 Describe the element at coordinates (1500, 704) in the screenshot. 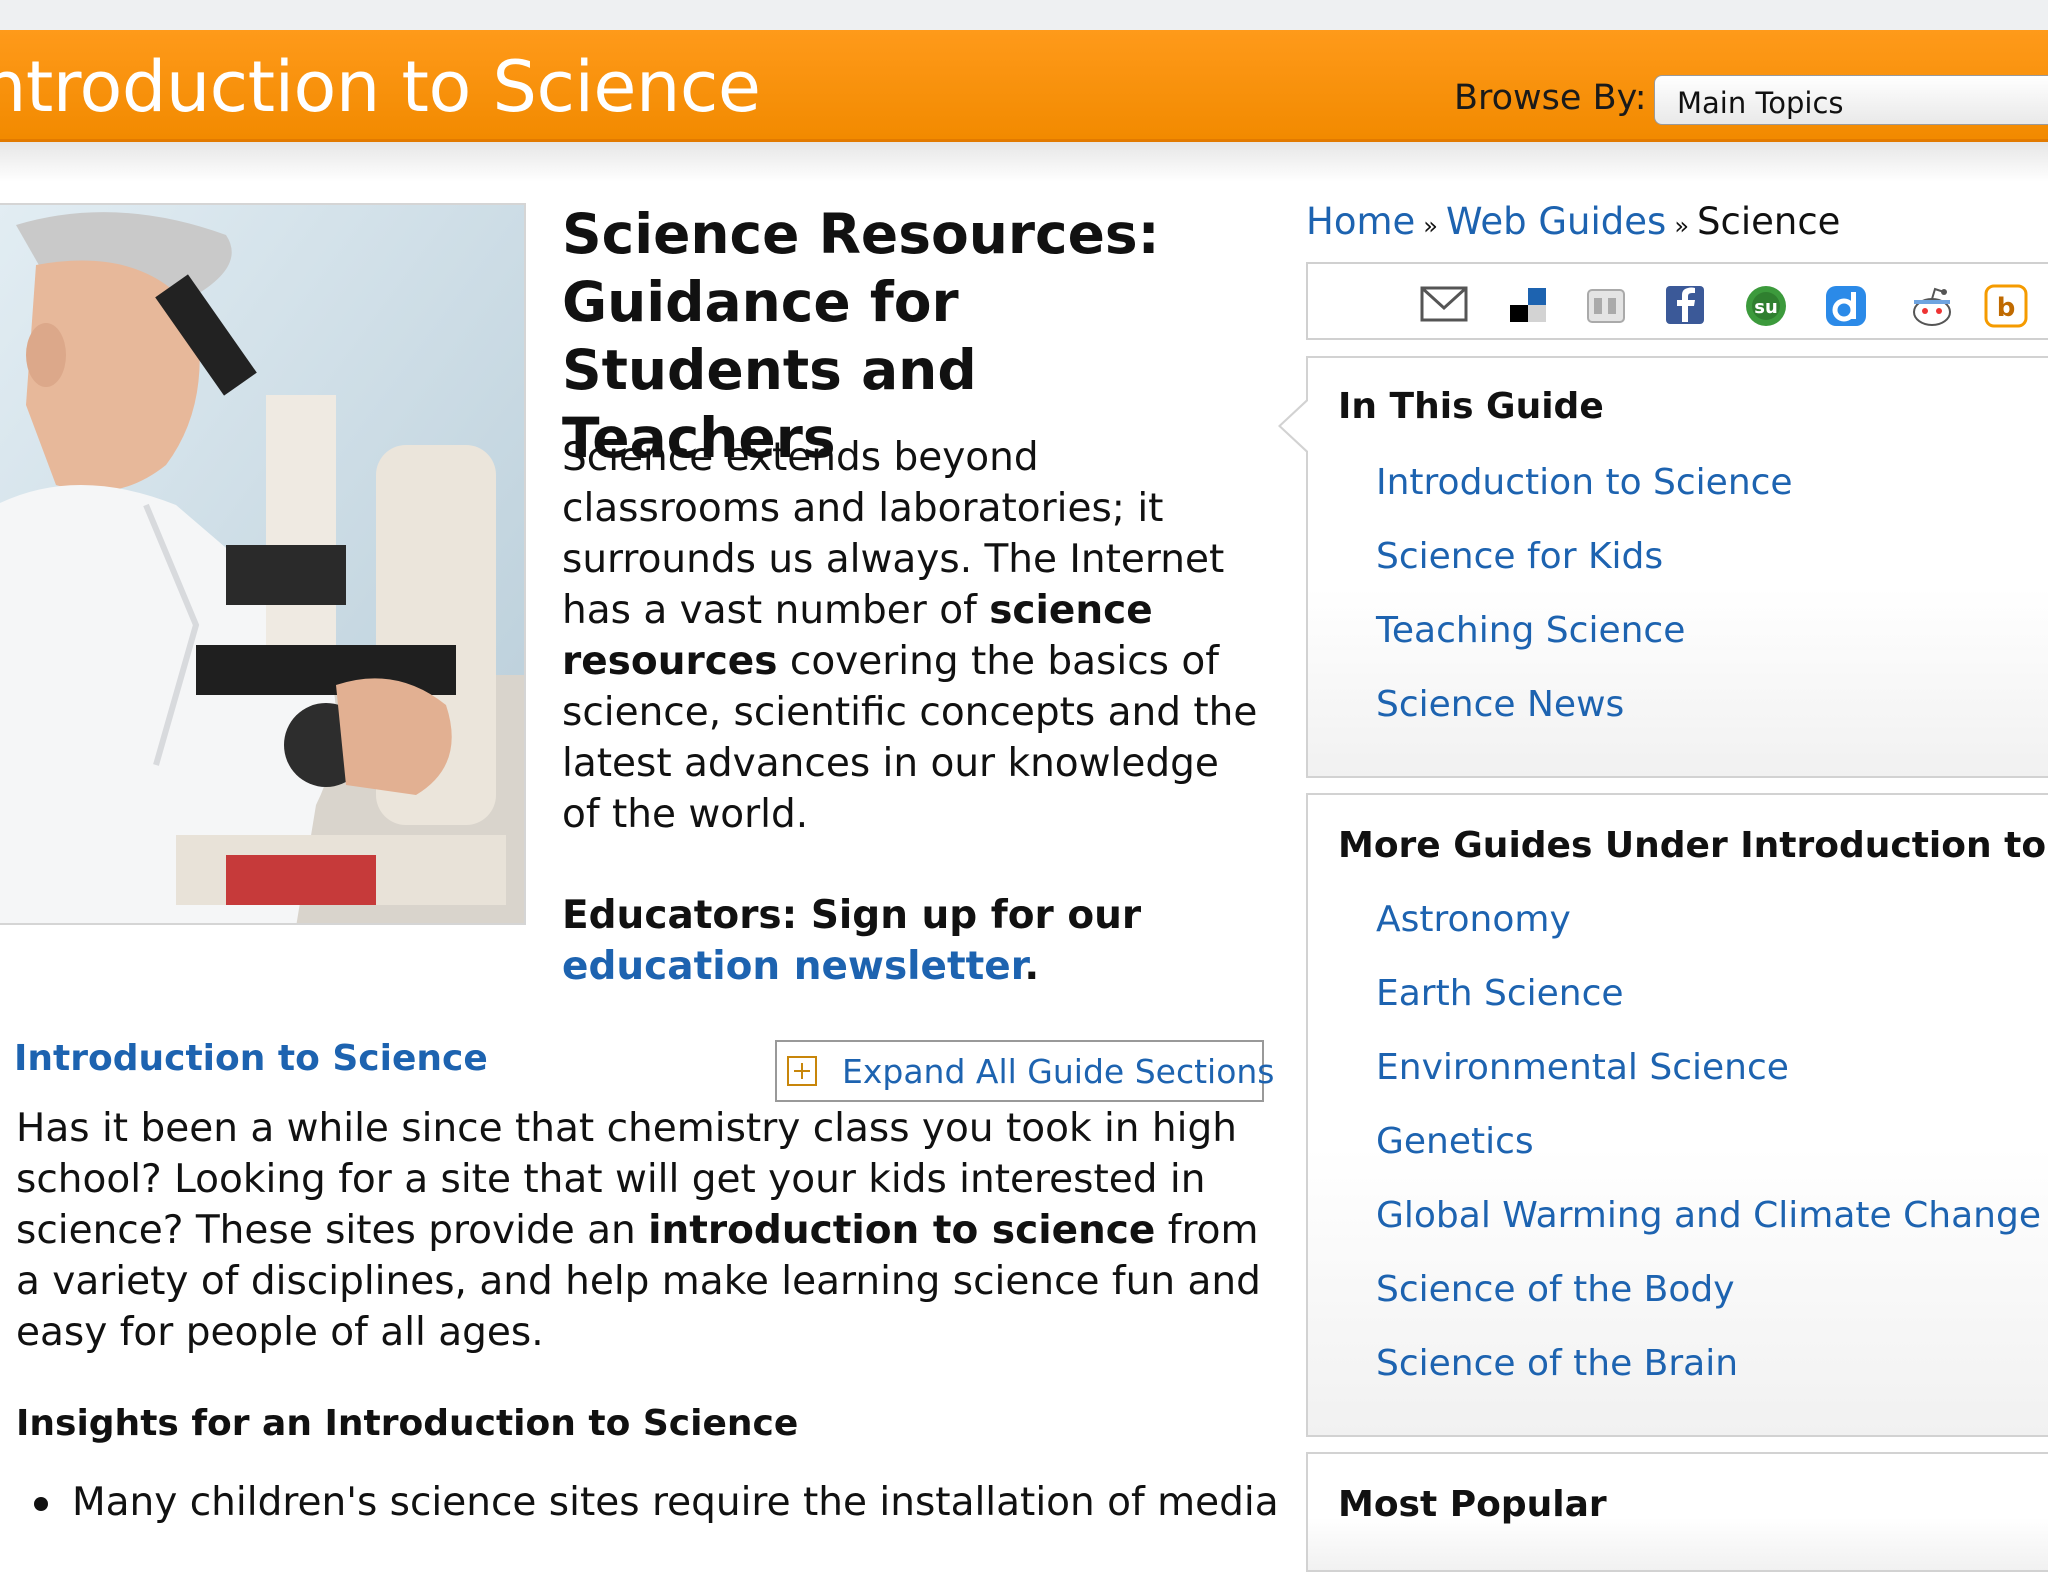

I see `guide-link-news: Science News` at that location.